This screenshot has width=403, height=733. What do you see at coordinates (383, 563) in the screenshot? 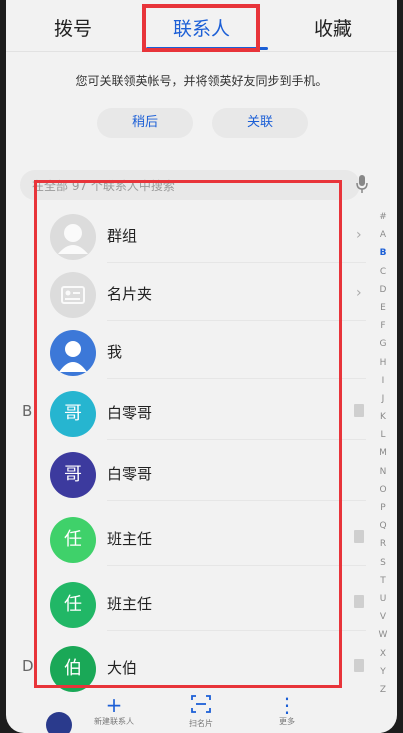
I see `index-letter: S` at bounding box center [383, 563].